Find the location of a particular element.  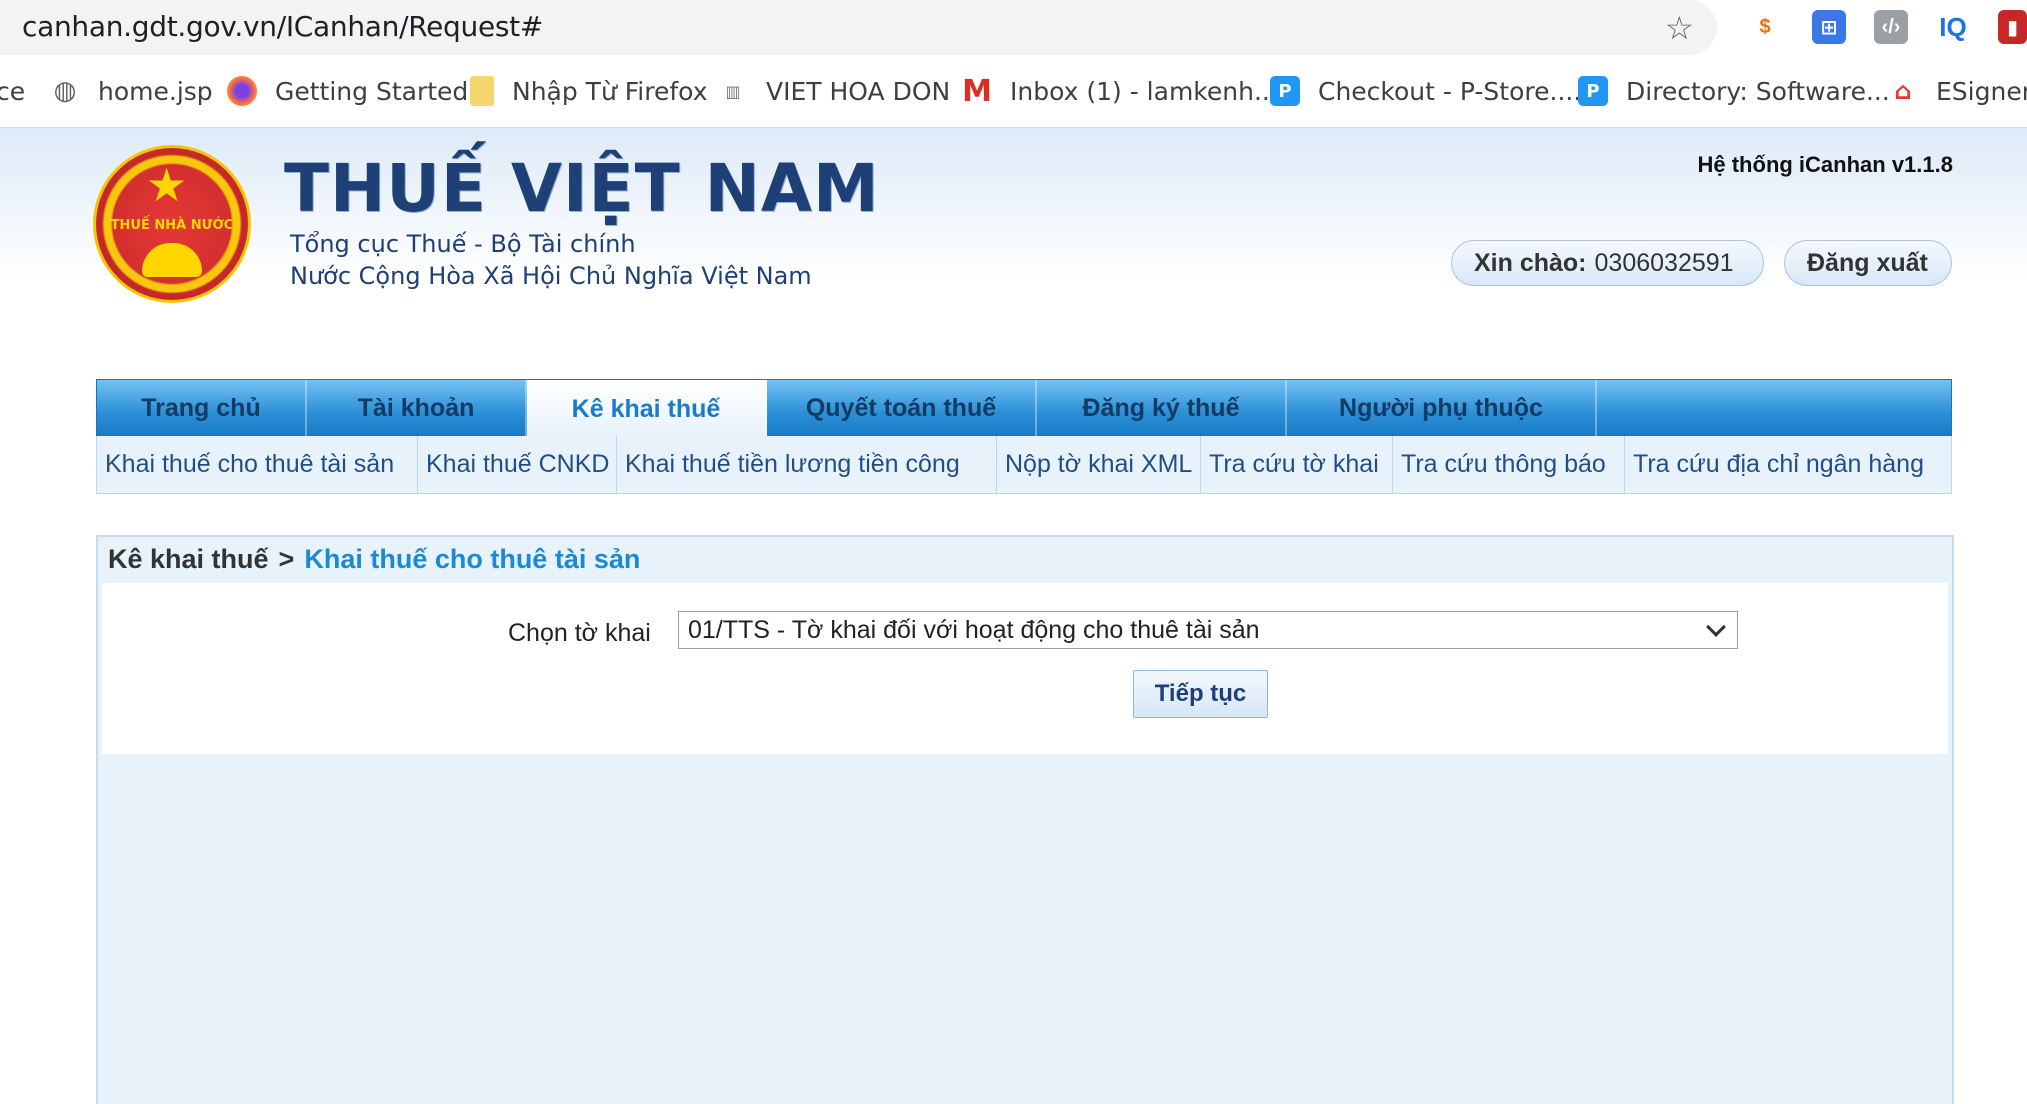

bookmark-item: ce is located at coordinates (12, 91).